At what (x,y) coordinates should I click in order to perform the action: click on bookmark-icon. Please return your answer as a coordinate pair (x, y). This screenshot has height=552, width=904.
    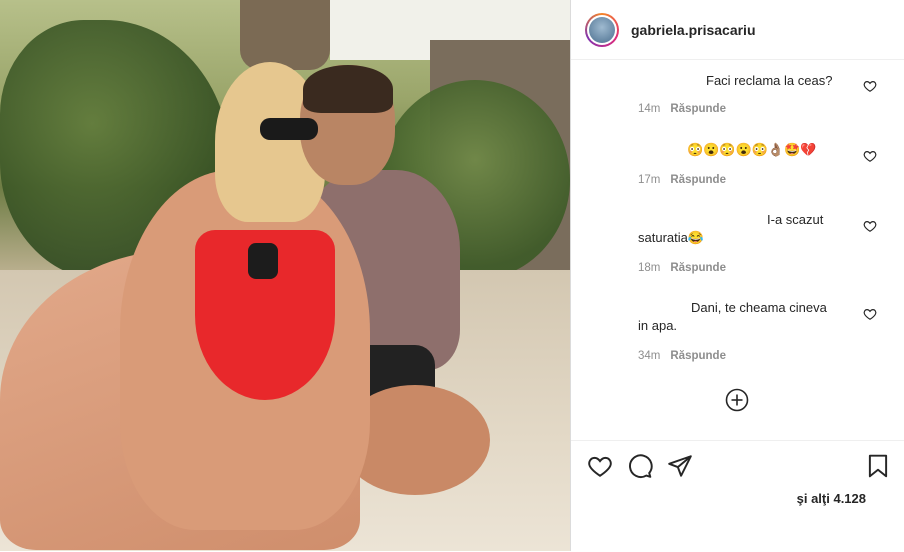
    Looking at the image, I should click on (878, 466).